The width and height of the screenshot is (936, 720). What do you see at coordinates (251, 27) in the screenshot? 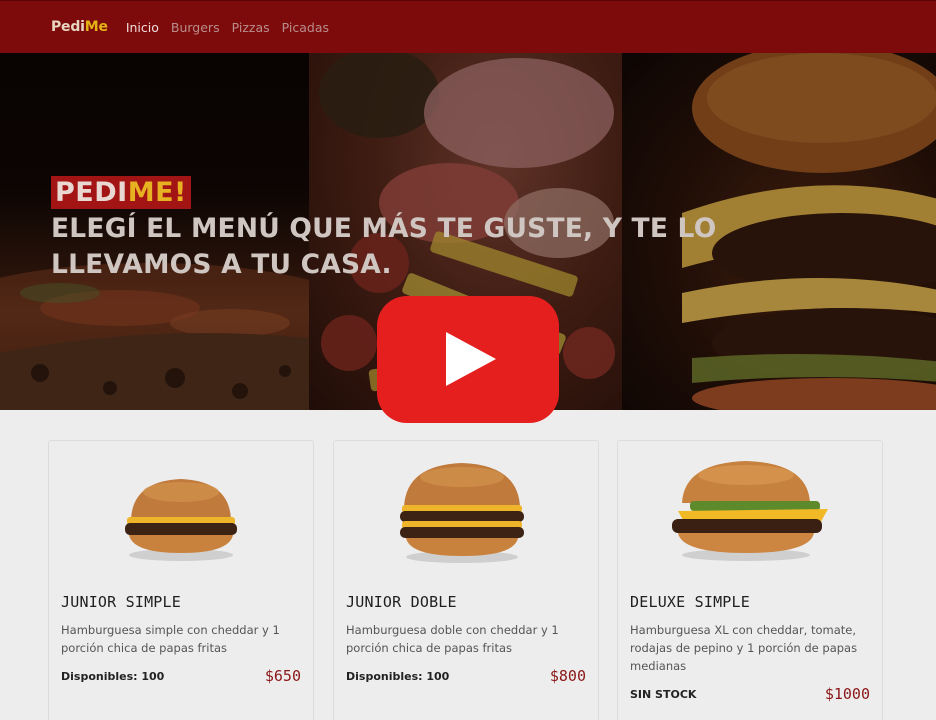
I see `nav-link-pizzas: Pizzas` at bounding box center [251, 27].